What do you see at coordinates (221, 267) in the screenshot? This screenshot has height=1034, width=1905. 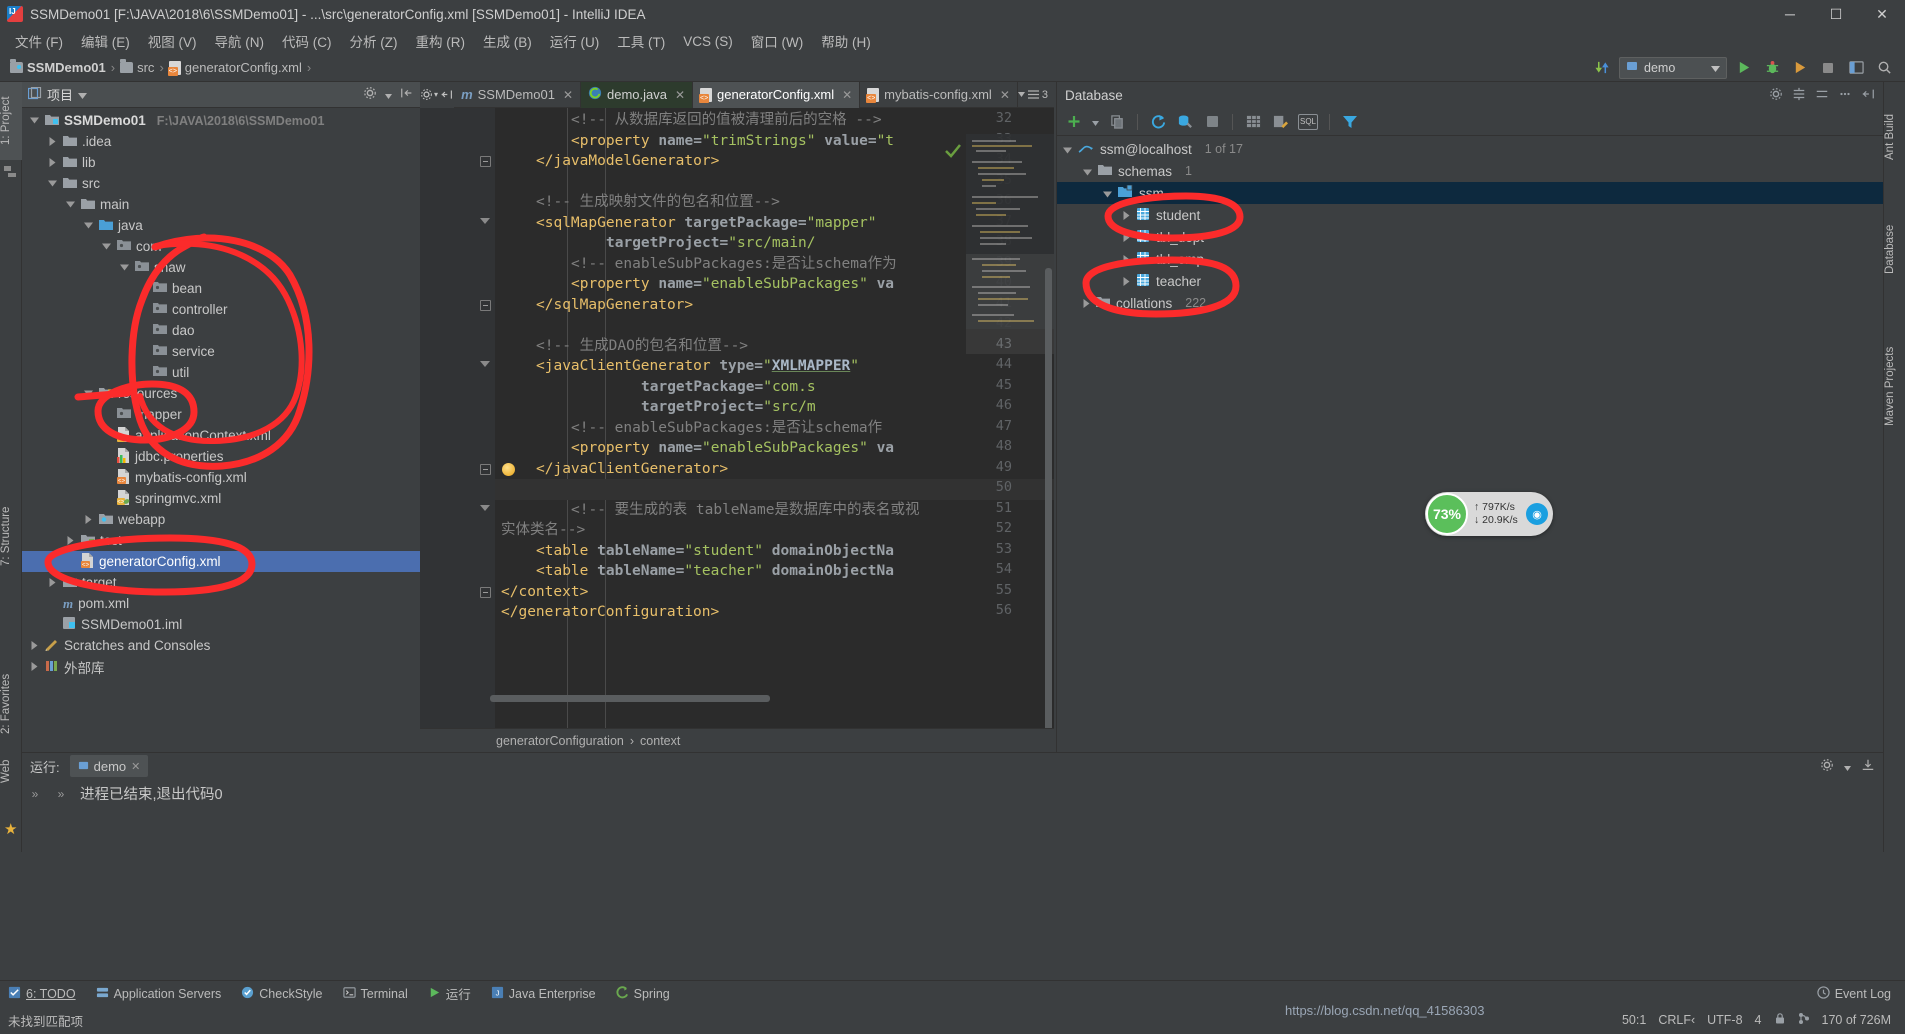 I see `project-tree-row: shaw` at bounding box center [221, 267].